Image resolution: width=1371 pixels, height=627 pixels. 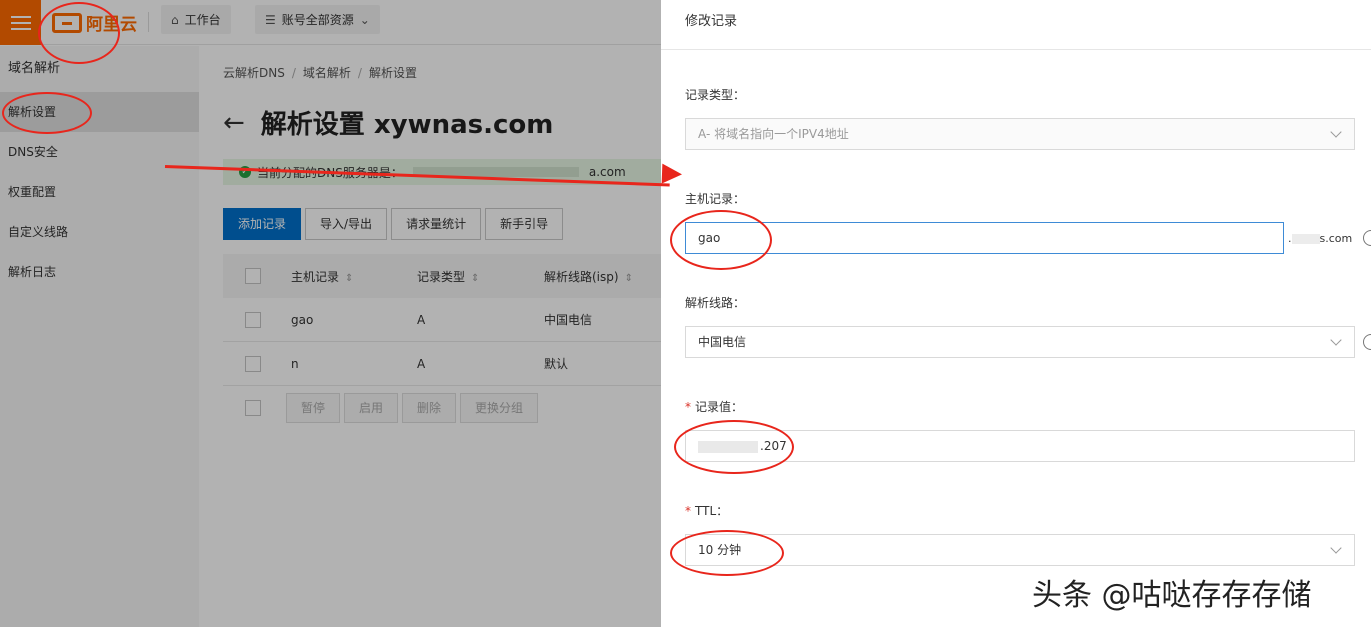 I want to click on table-row: n A 默认, so click(x=442, y=364).